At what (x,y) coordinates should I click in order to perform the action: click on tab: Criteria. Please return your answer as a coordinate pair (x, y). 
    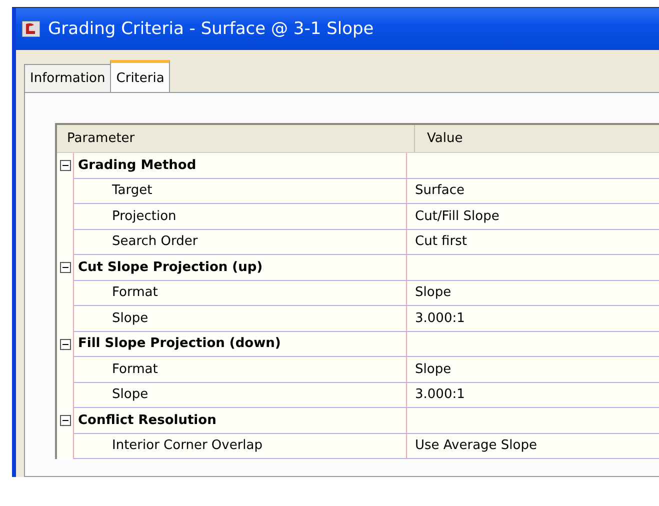
    Looking at the image, I should click on (140, 76).